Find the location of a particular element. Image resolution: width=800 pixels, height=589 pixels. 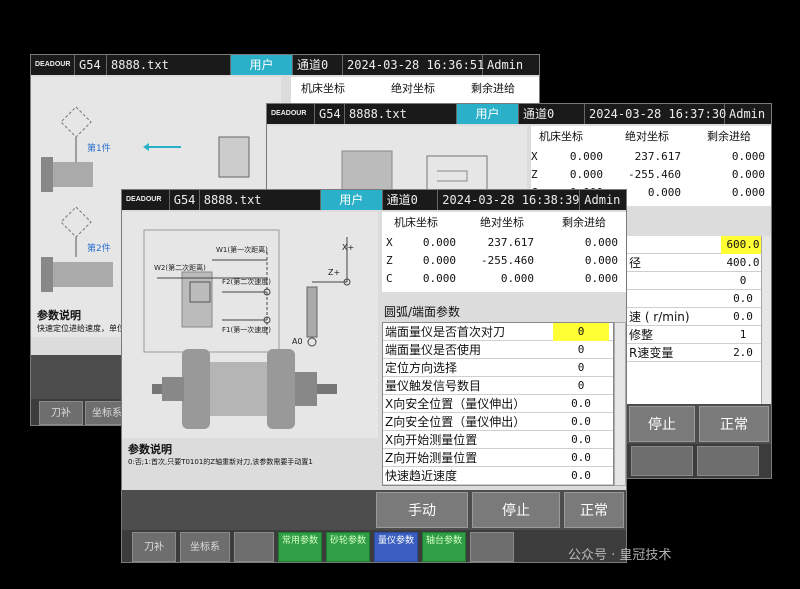

param-row: 端面量仪是否使用 0 is located at coordinates (498, 350).